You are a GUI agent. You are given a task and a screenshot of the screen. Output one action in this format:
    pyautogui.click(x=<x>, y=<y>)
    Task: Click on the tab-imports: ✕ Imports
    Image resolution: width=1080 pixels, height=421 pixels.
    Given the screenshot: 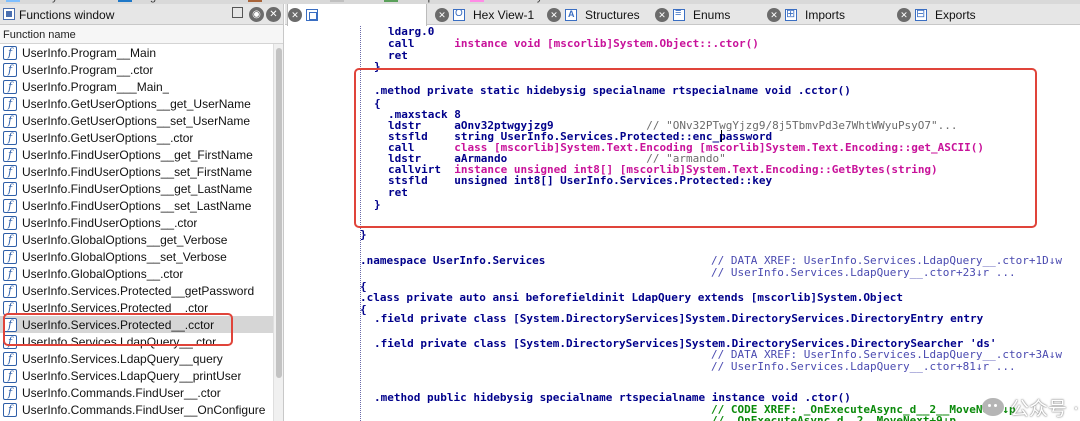 What is the action you would take?
    pyautogui.click(x=806, y=14)
    